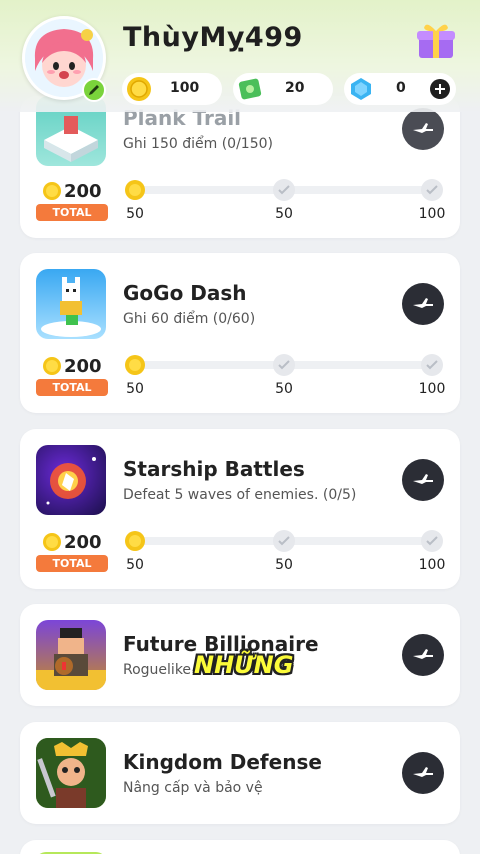 The width and height of the screenshot is (480, 854). Describe the element at coordinates (214, 469) in the screenshot. I see `game-title: Starship Battles` at that location.